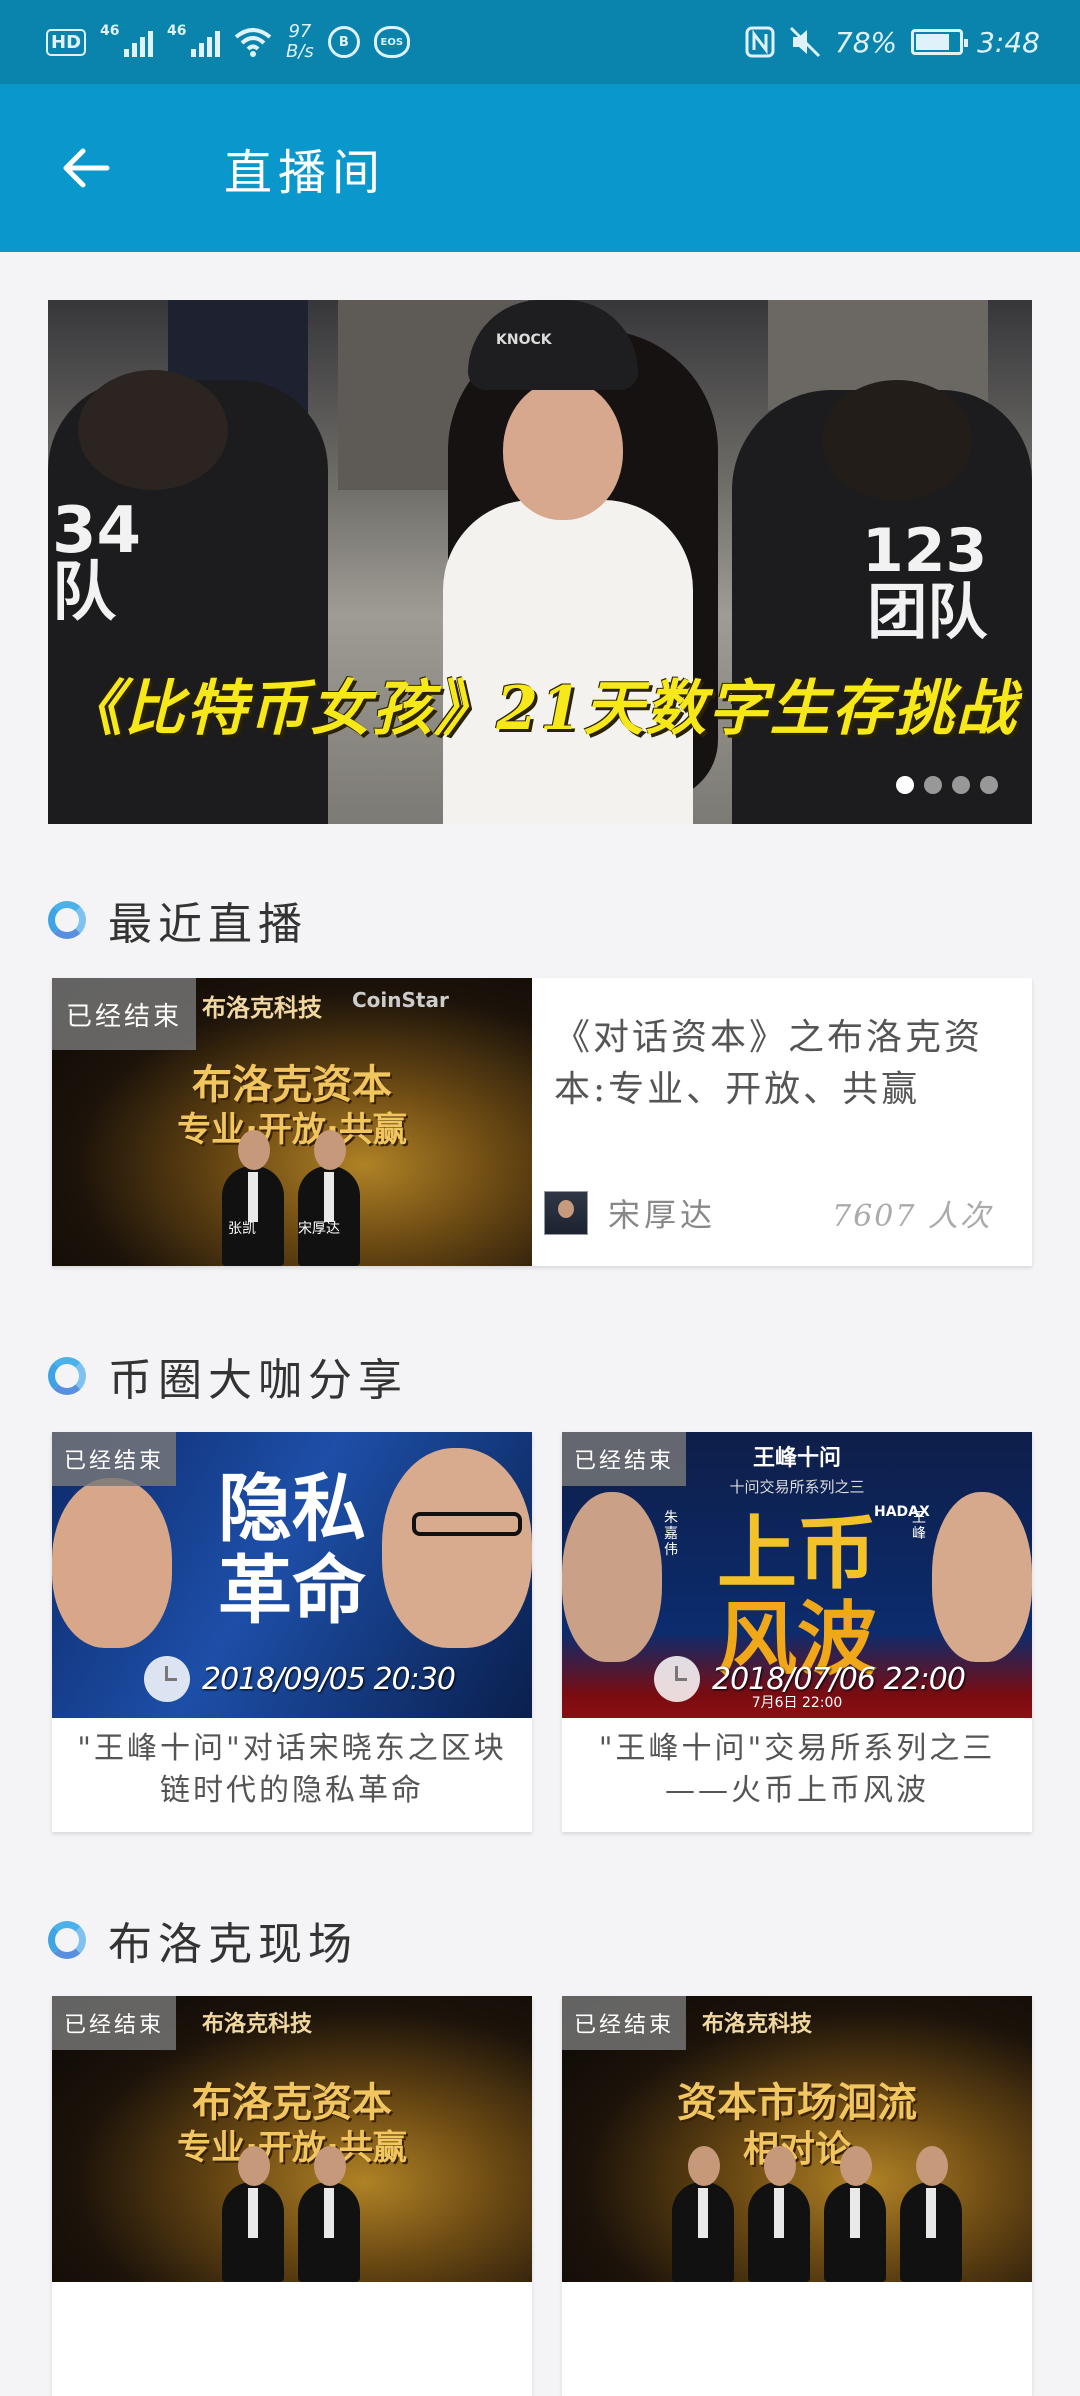 The height and width of the screenshot is (2396, 1080). What do you see at coordinates (391, 42) in the screenshot?
I see `eos-icon: EOS` at bounding box center [391, 42].